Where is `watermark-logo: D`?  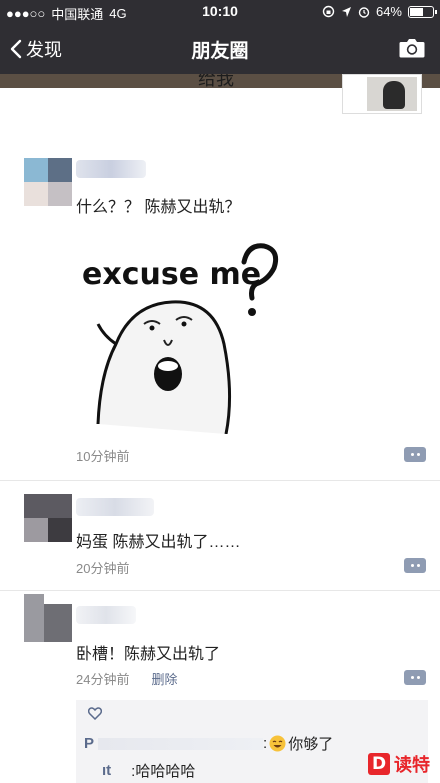
watermark-logo: D is located at coordinates (379, 764).